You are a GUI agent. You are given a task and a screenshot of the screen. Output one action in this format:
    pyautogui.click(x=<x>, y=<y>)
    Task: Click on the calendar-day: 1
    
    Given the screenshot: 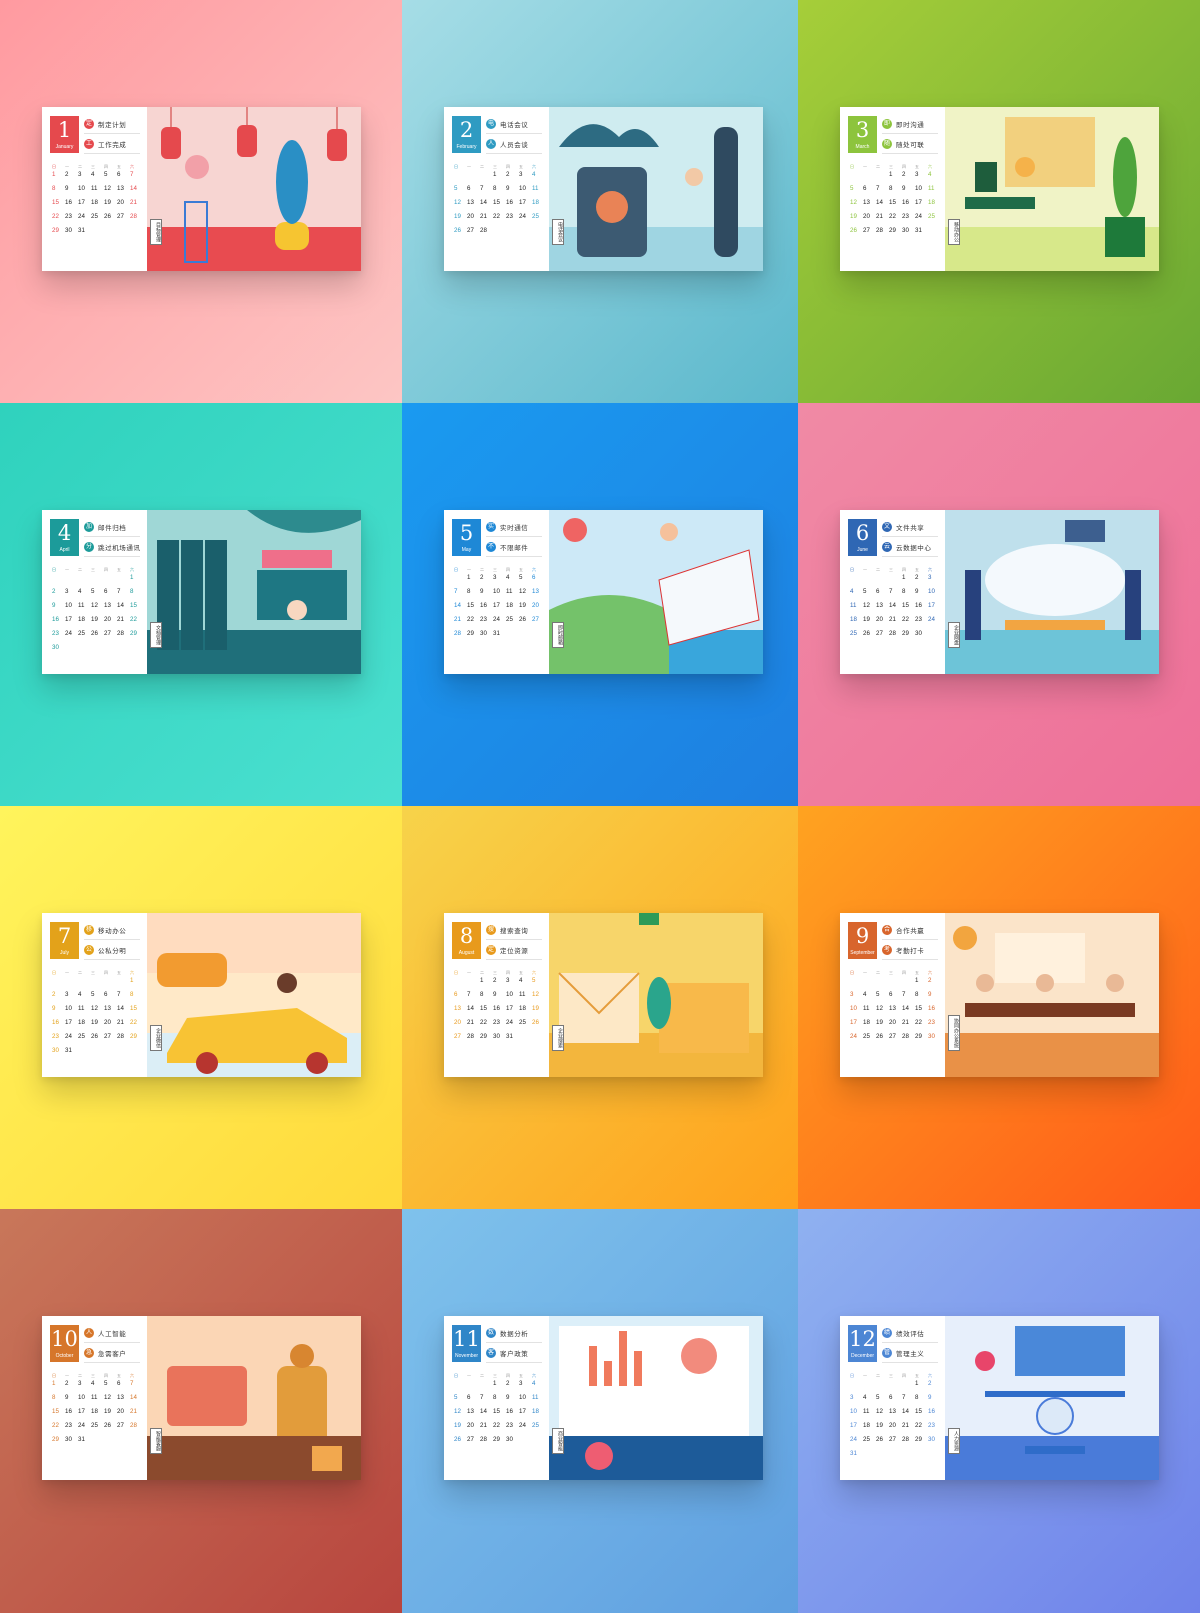 What is the action you would take?
    pyautogui.click(x=499, y=1386)
    